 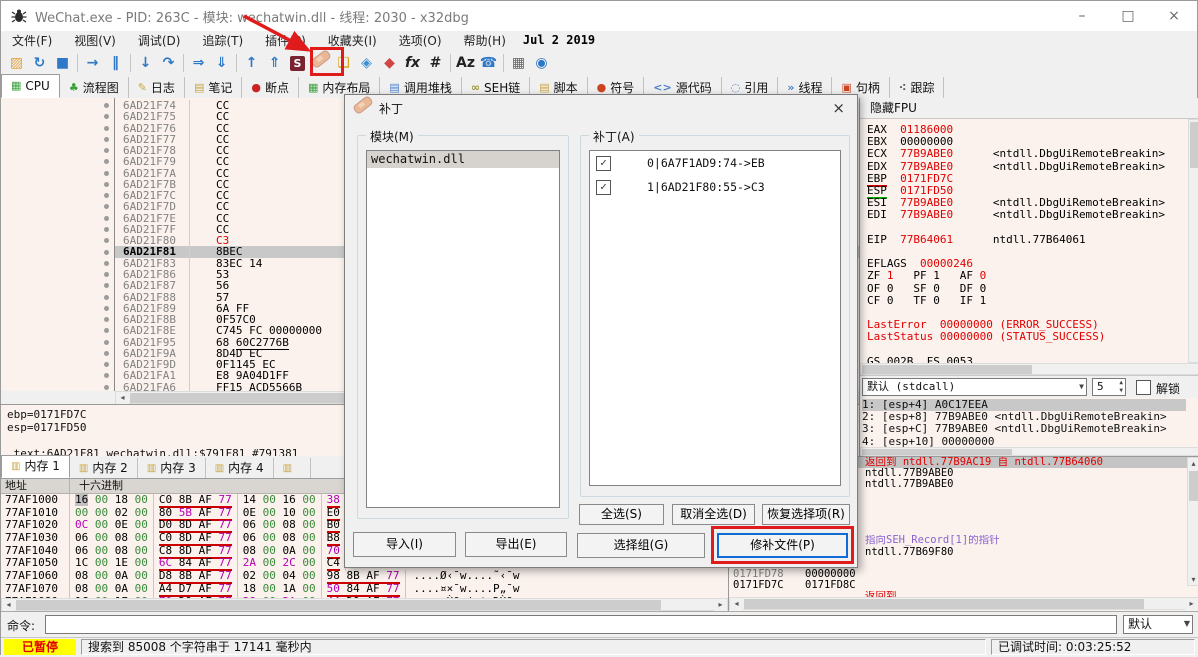 I want to click on modules-list: wechatwin.dll, so click(x=463, y=329).